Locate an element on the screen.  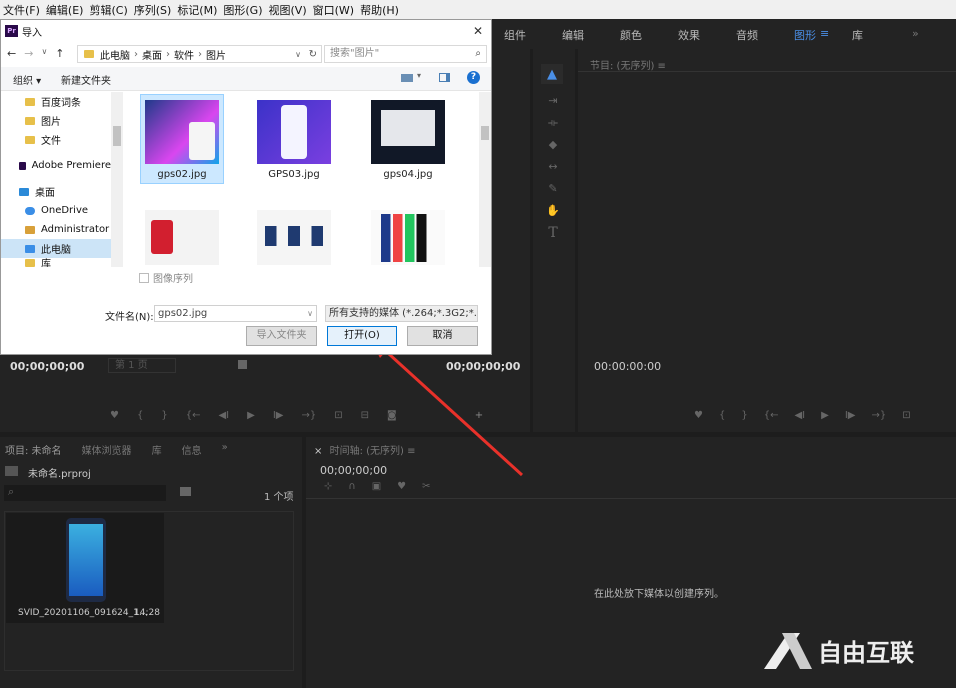
filename-dropdown-icon: ∨ is located at coordinates (310, 313).